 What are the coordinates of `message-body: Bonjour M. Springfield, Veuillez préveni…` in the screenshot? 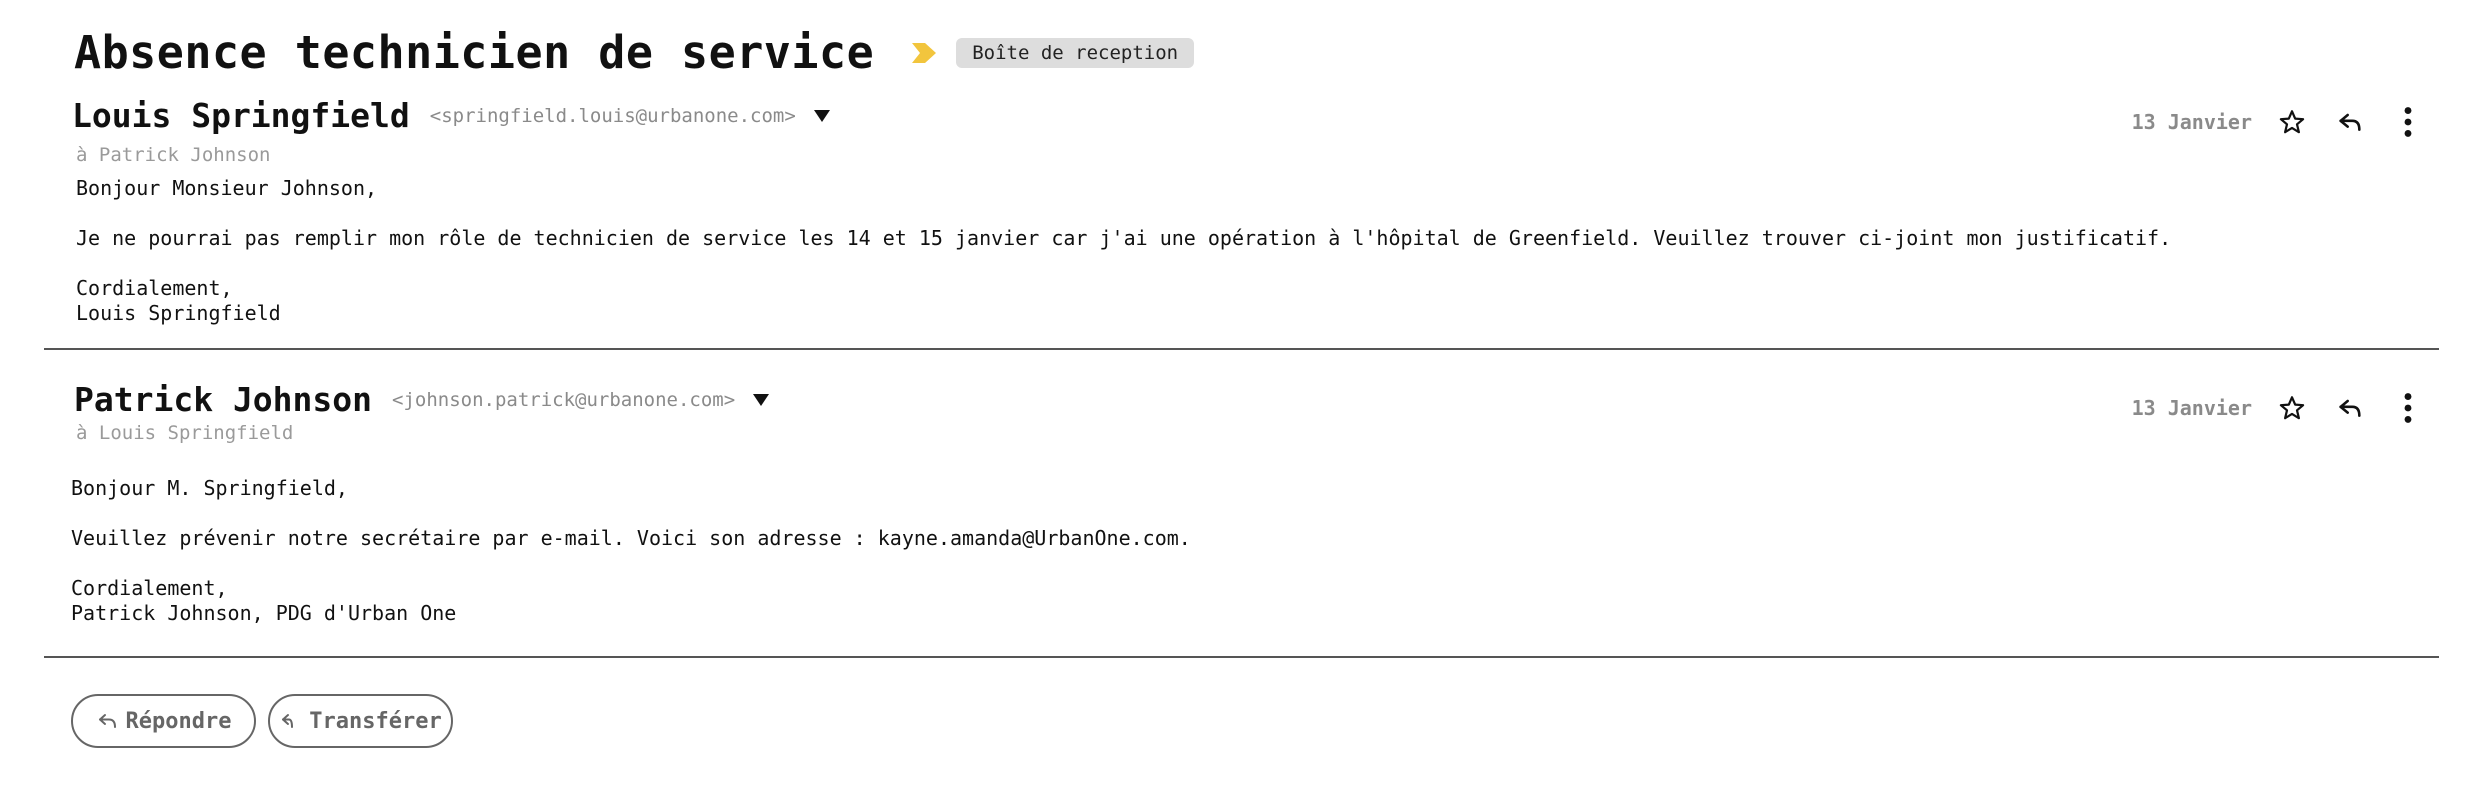 It's located at (631, 551).